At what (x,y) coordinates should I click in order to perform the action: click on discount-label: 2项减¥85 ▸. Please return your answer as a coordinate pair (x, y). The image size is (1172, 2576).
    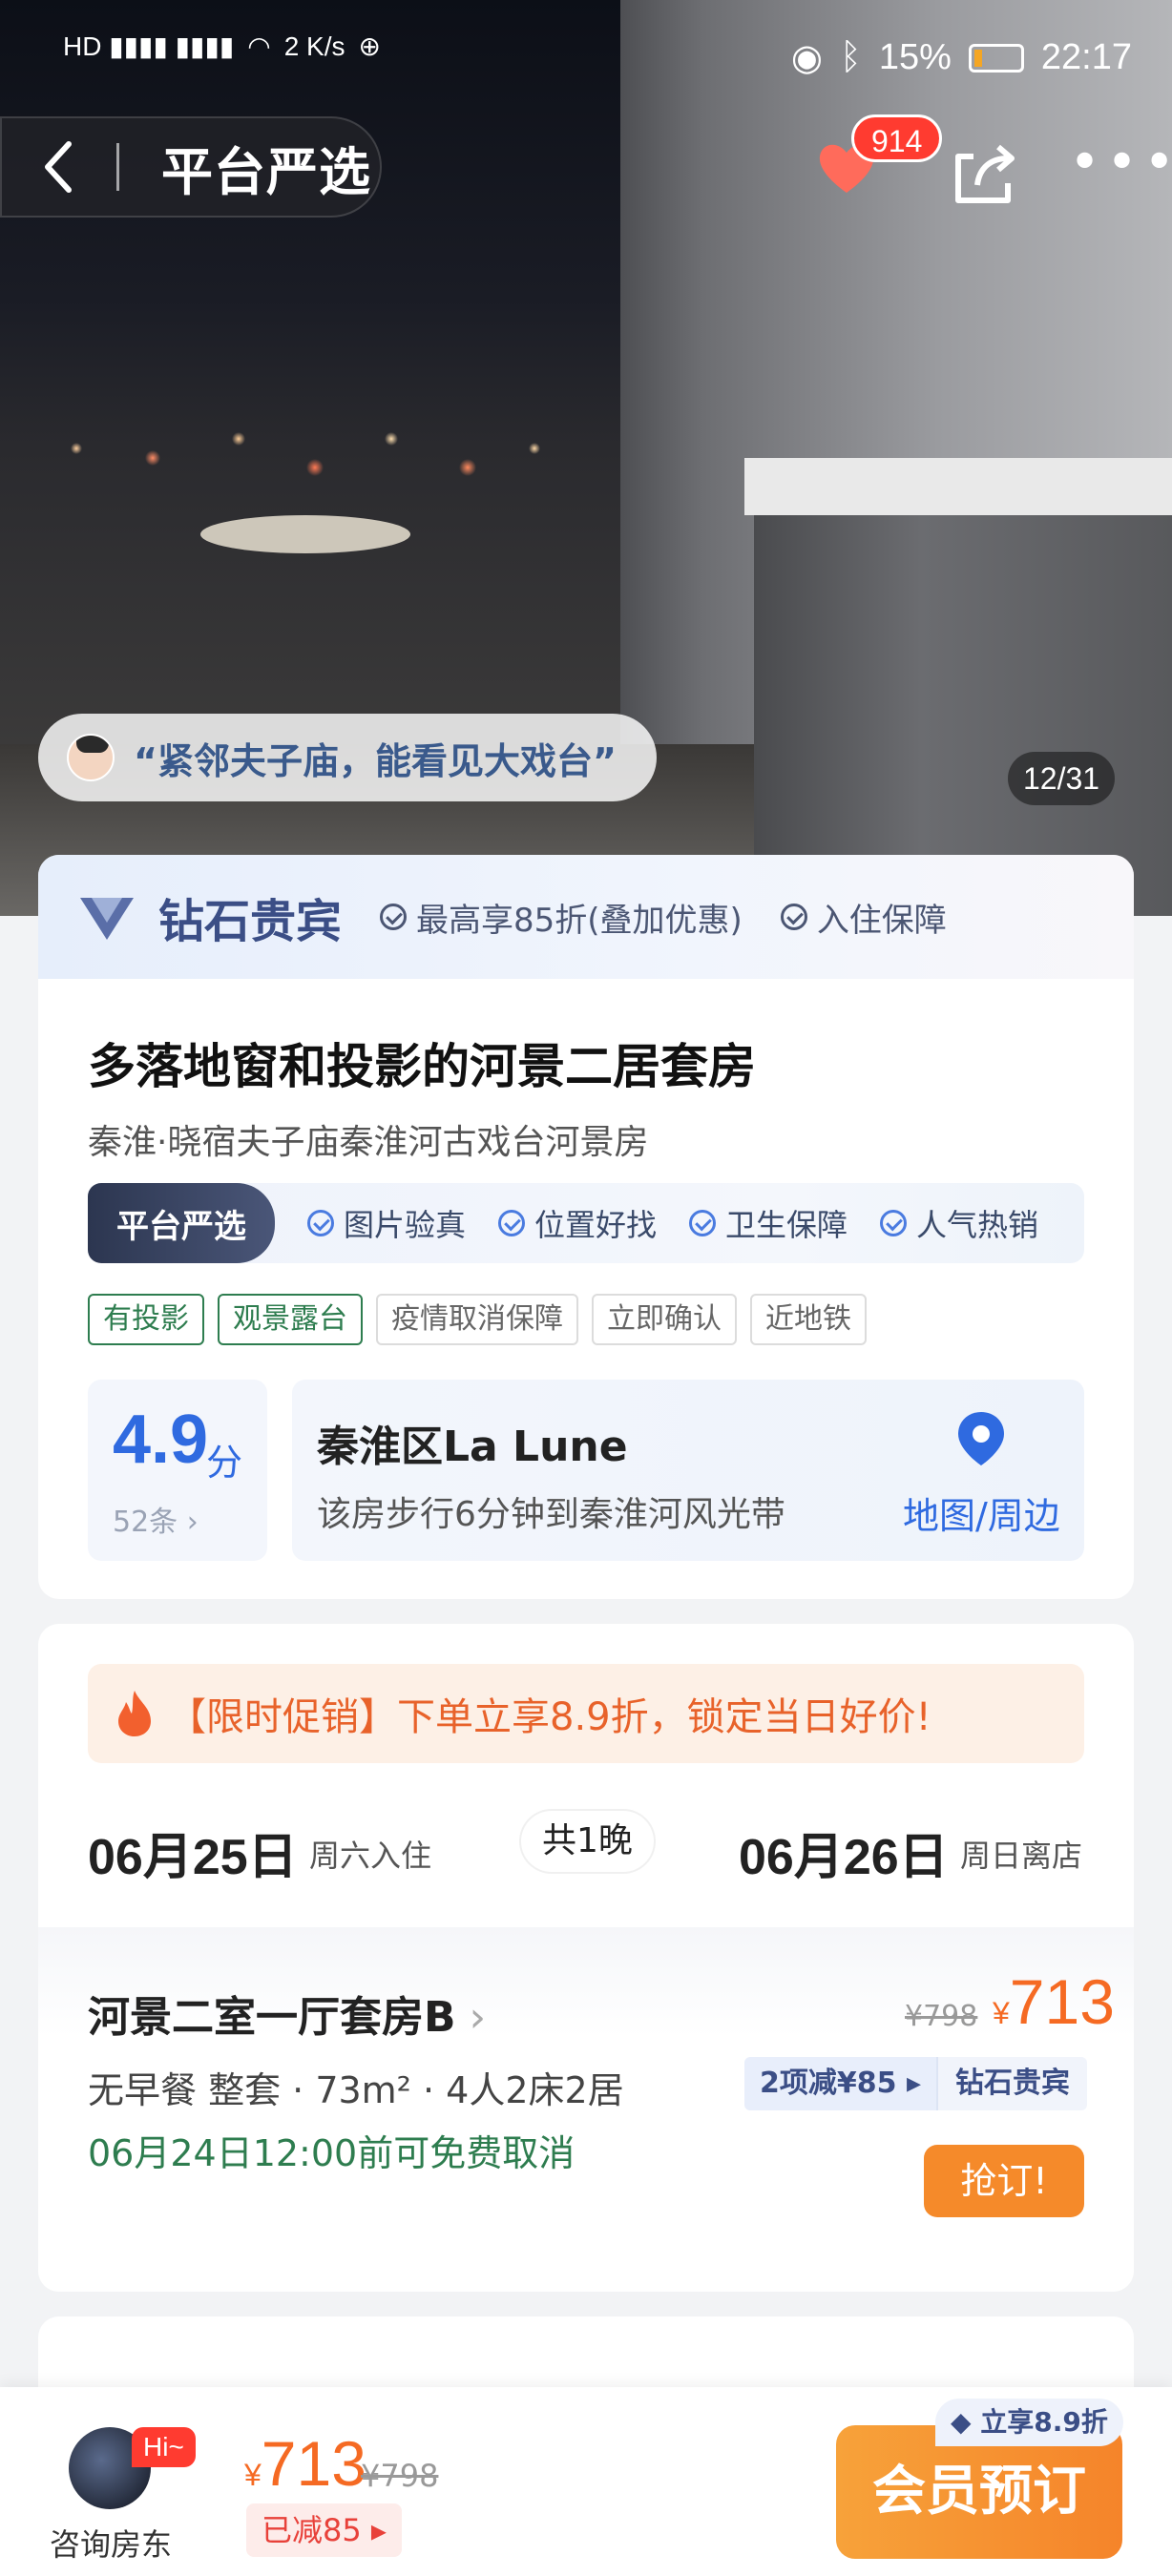
    Looking at the image, I should click on (840, 2083).